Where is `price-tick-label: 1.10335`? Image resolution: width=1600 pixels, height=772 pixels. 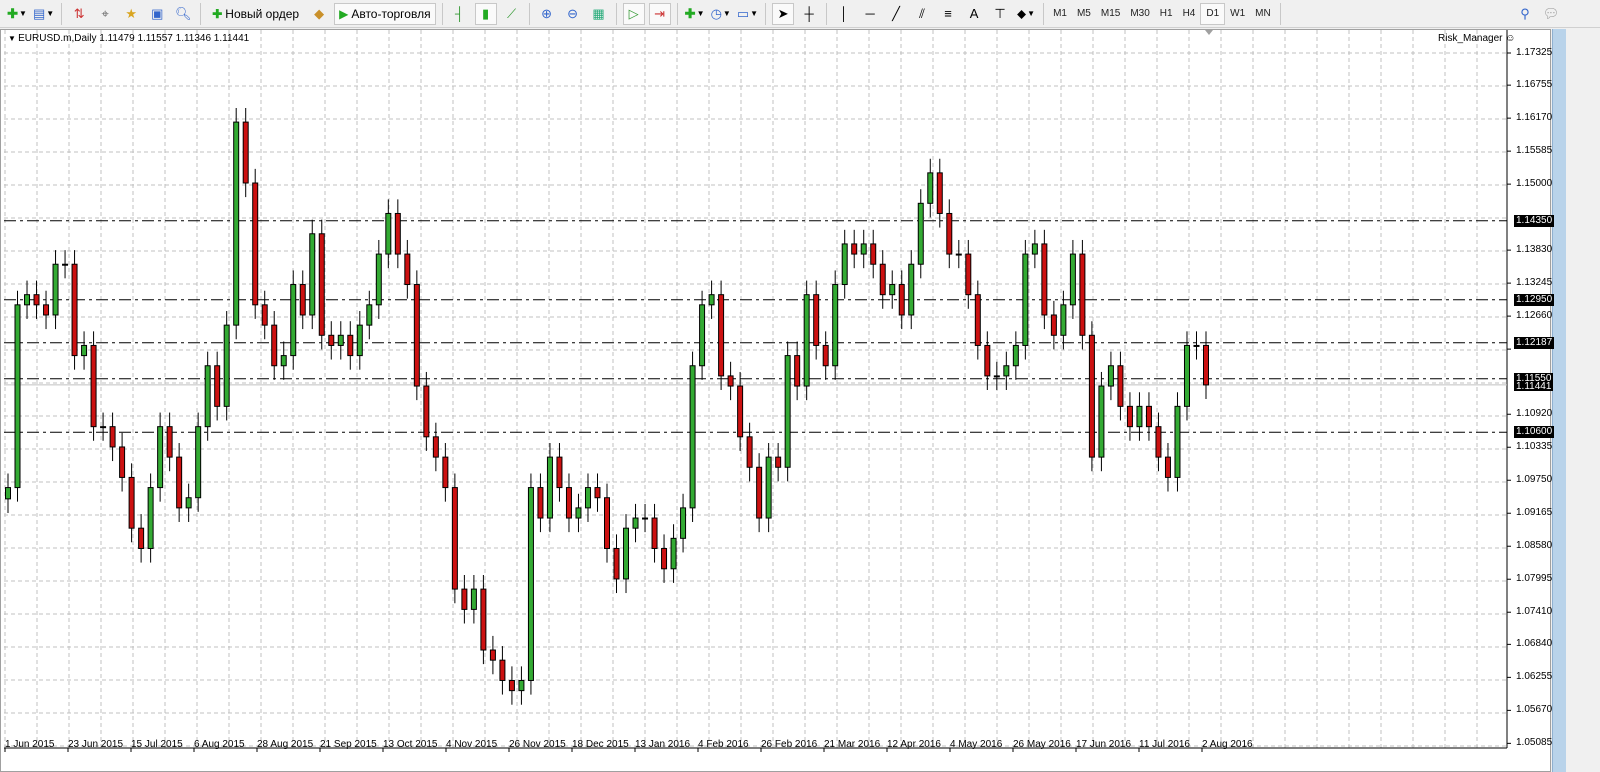 price-tick-label: 1.10335 is located at coordinates (1534, 447).